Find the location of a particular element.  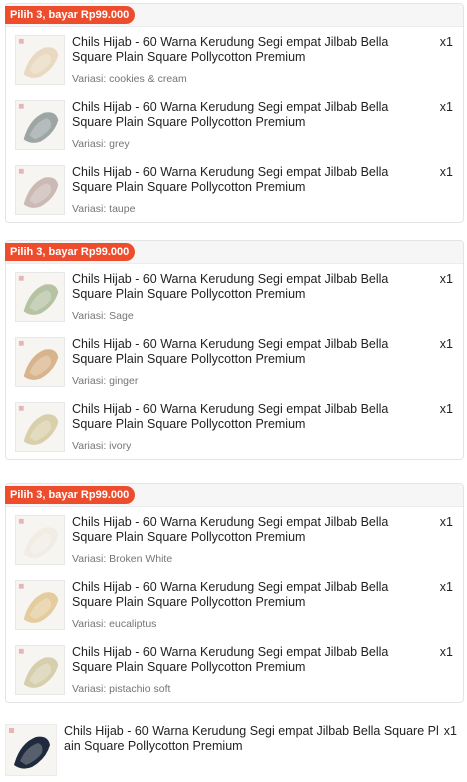

variant-label: Variasi: ginger is located at coordinates (105, 381).